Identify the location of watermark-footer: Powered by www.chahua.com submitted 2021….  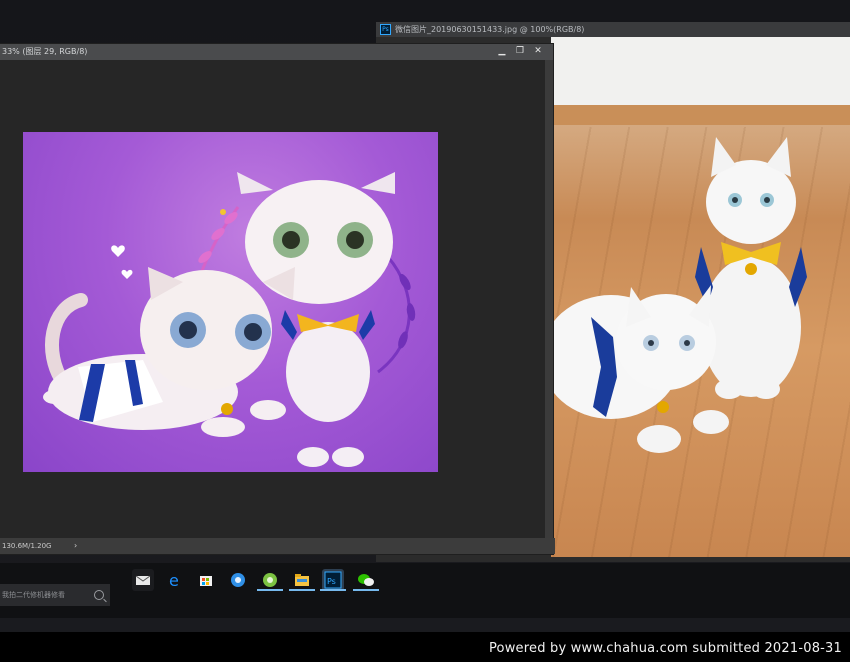
(425, 647).